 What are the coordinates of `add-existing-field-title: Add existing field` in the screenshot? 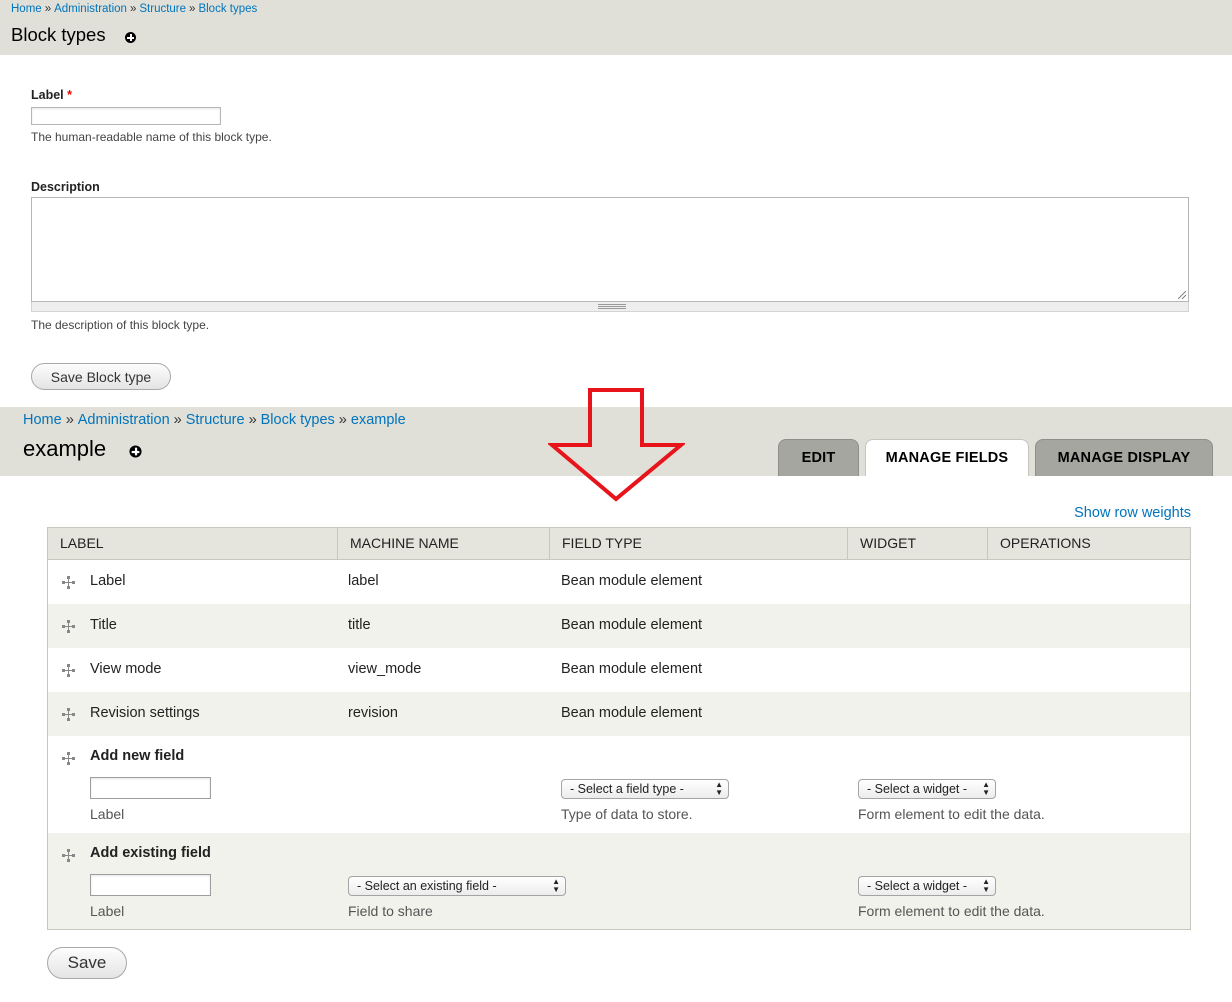 It's located at (150, 853).